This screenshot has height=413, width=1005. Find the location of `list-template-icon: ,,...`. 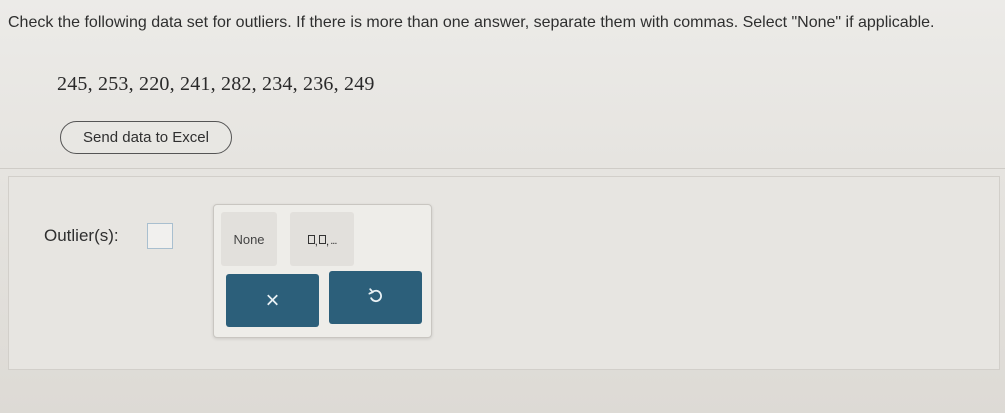

list-template-icon: ,,... is located at coordinates (322, 239).